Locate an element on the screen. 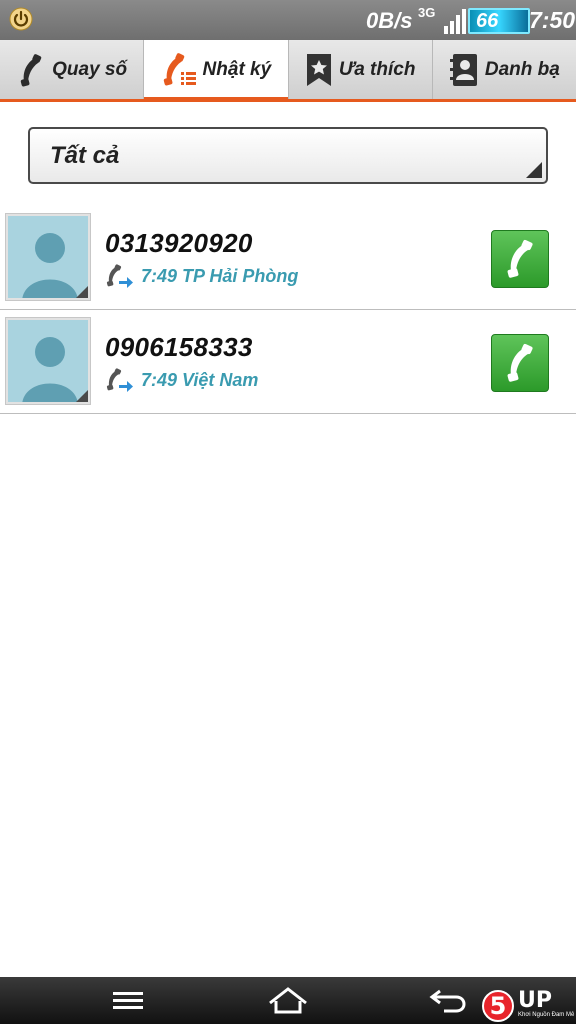  tab-dialer: Quay số is located at coordinates (72, 69).